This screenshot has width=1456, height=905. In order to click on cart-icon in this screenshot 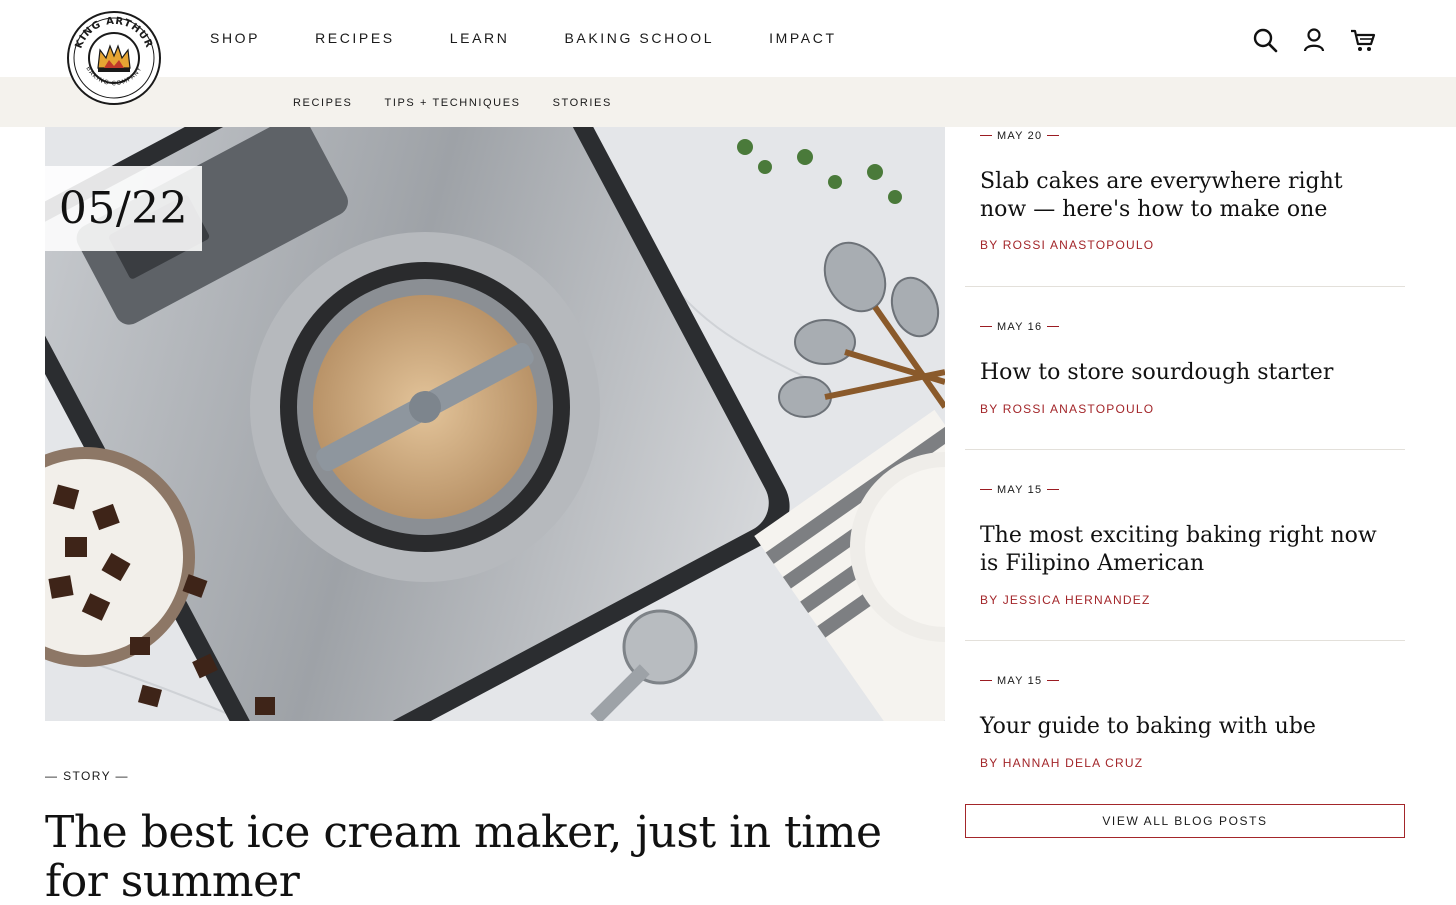, I will do `click(1363, 40)`.